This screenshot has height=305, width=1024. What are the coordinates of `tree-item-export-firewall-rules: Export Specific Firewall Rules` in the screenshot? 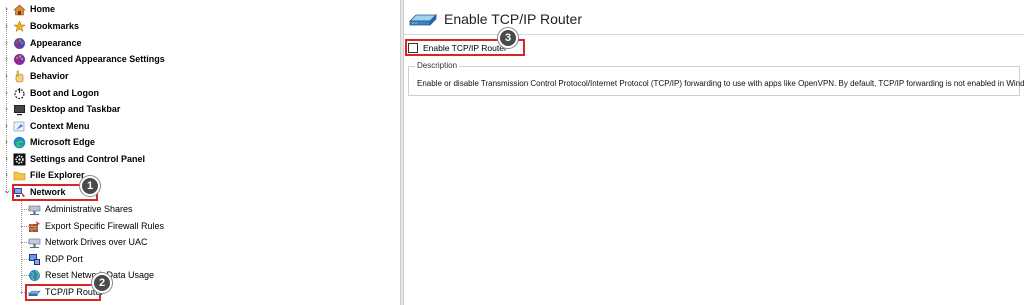 It's located at (150, 226).